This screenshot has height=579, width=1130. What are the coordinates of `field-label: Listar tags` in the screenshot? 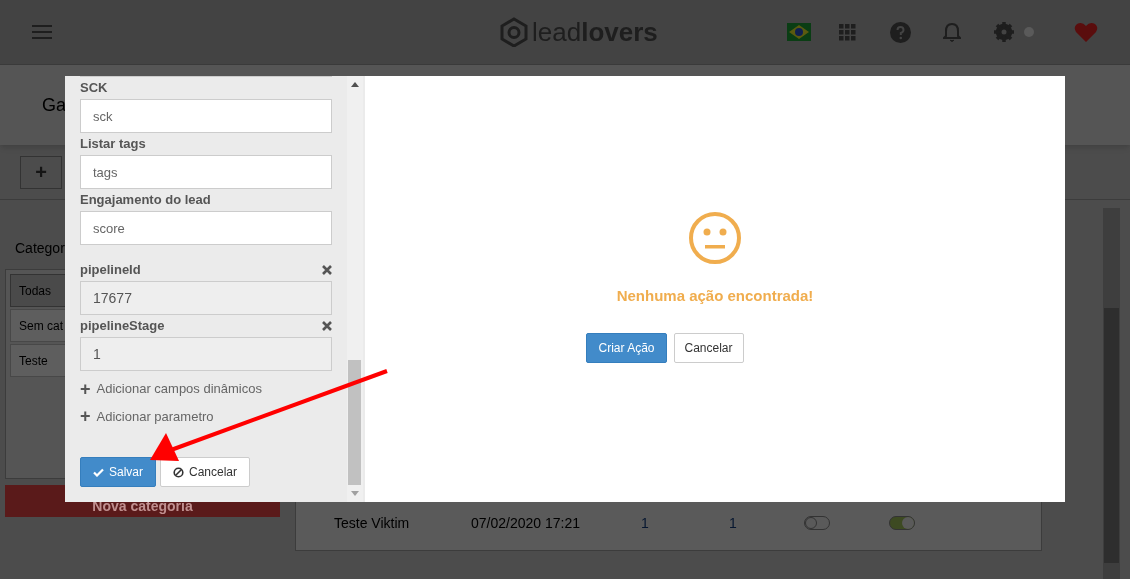 It's located at (113, 144).